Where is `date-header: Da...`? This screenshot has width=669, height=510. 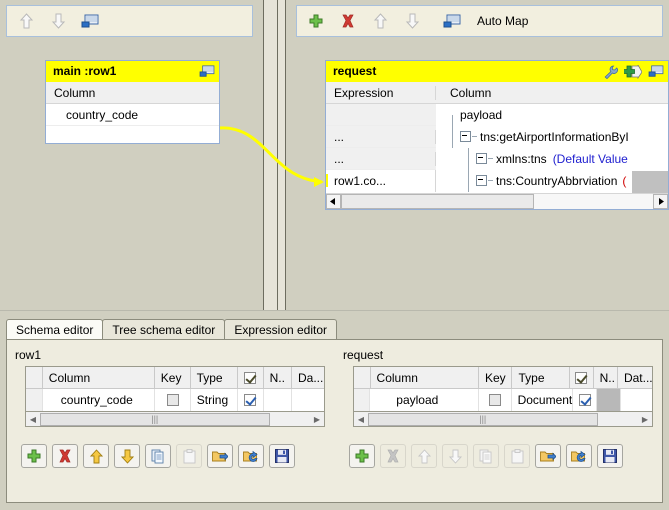 date-header: Da... is located at coordinates (308, 378).